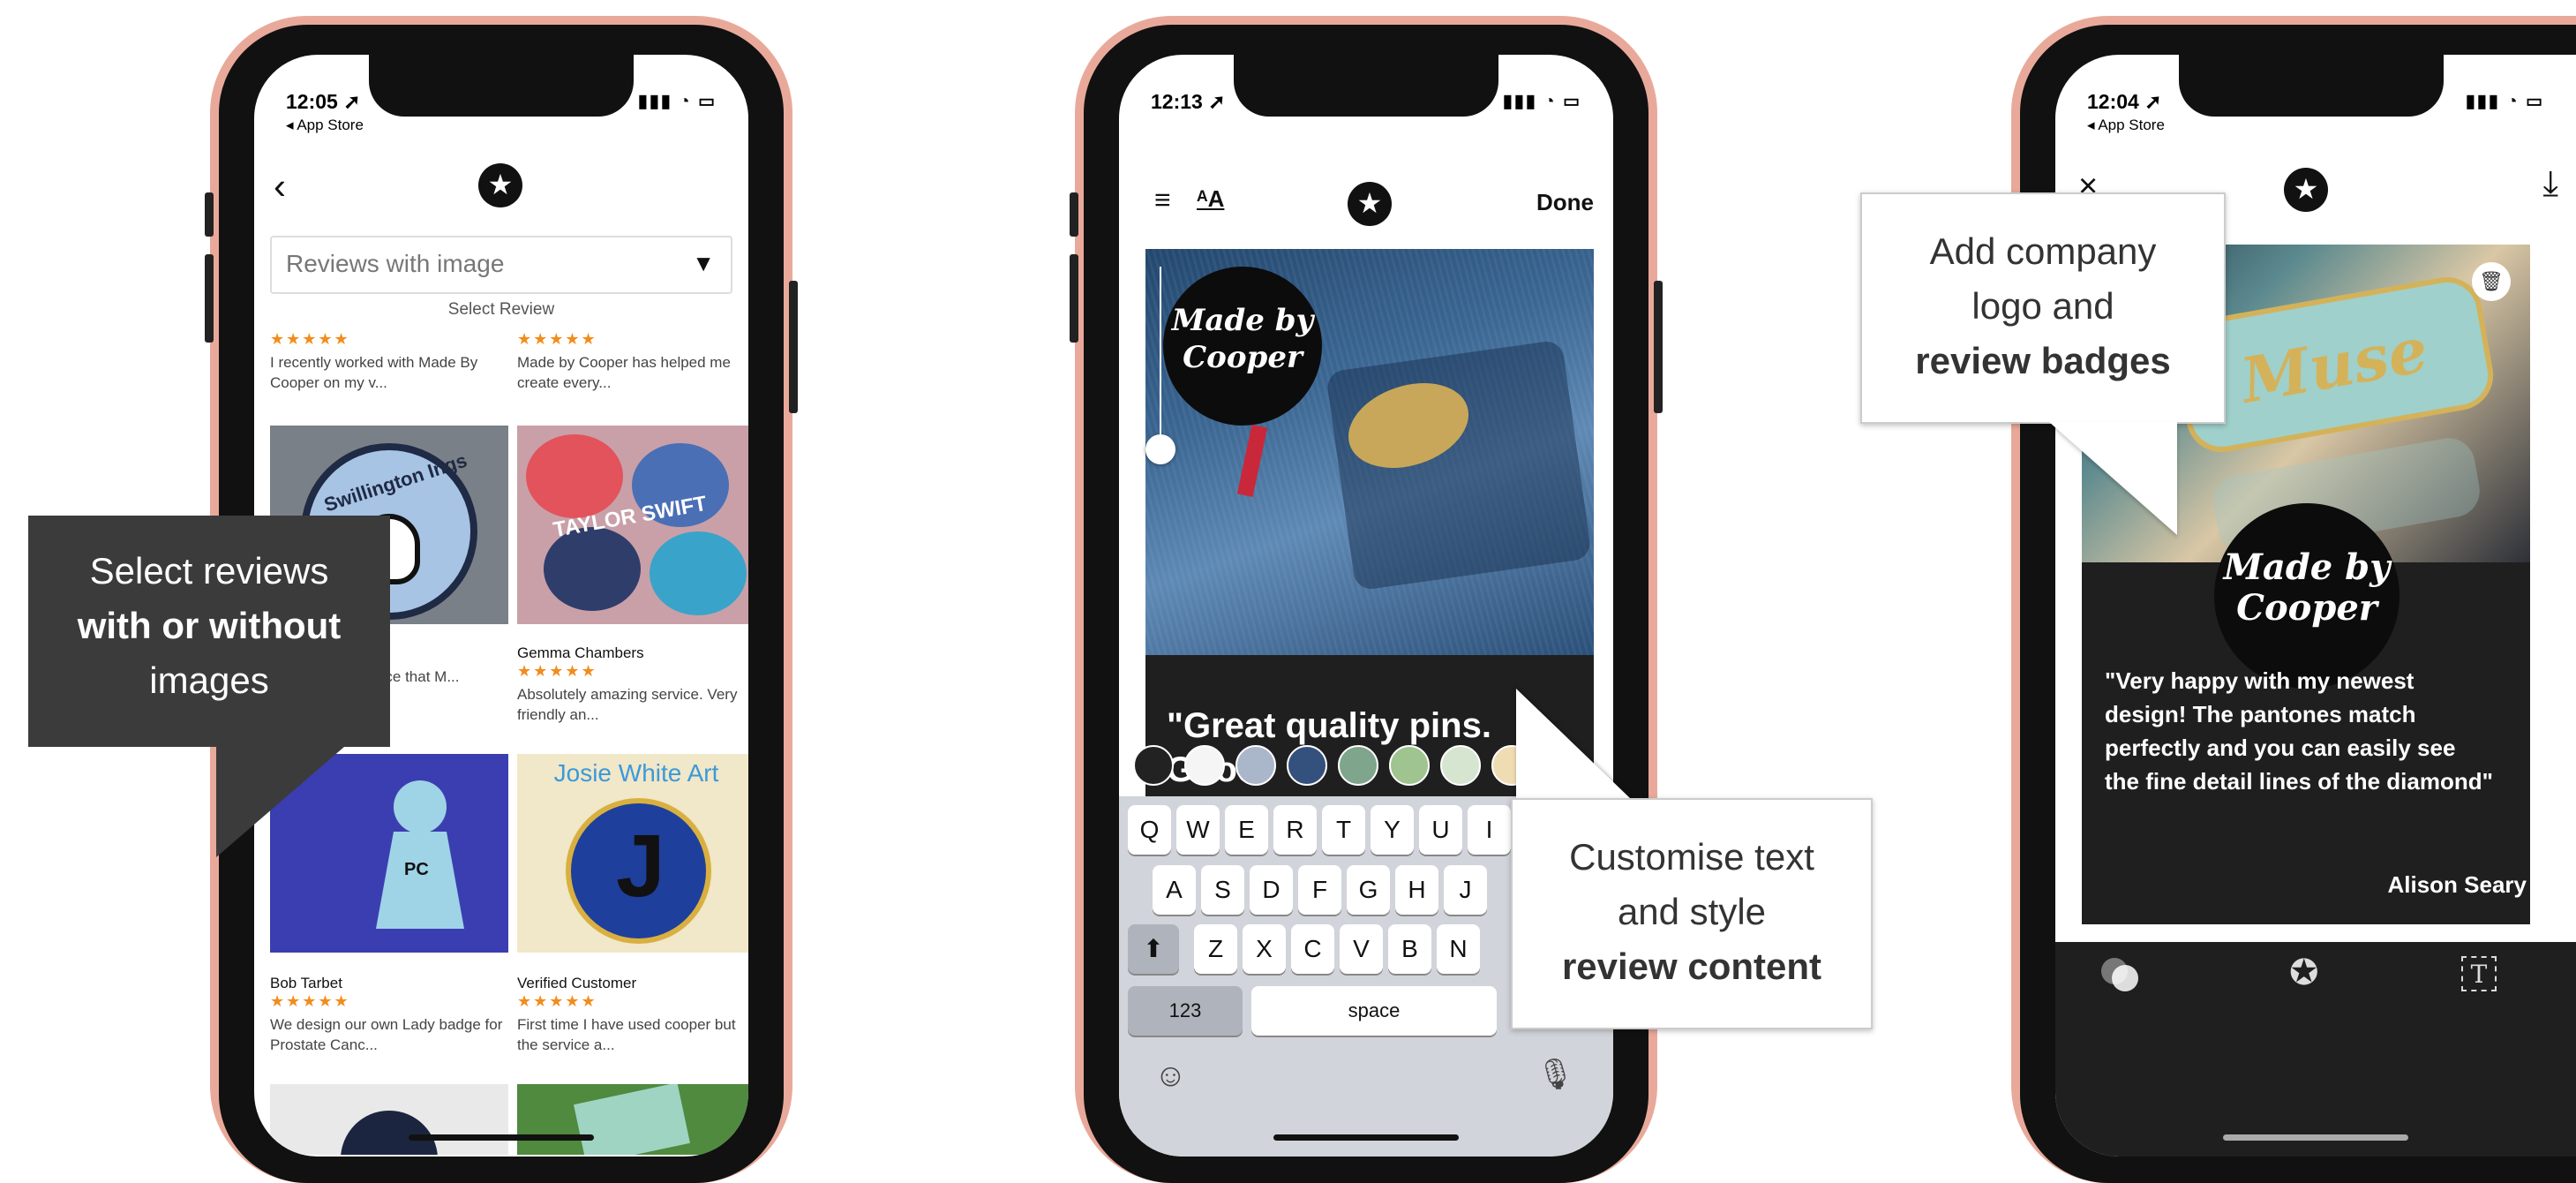  I want to click on callout-bold: review content, so click(1691, 966).